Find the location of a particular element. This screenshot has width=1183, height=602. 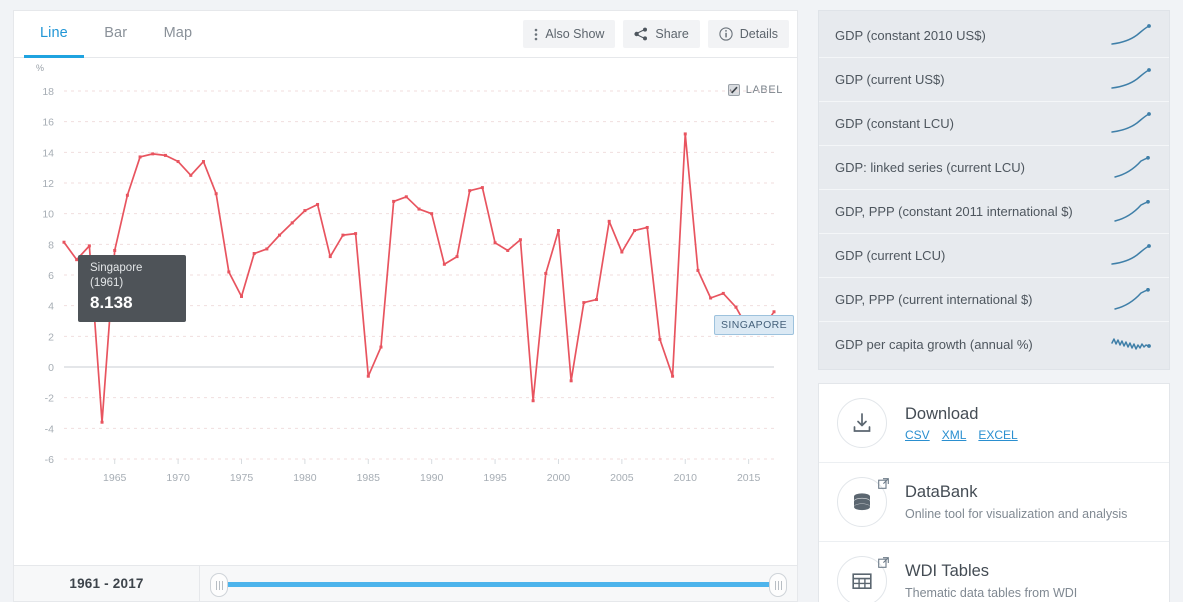

svg-text: 1975 is located at coordinates (242, 478).